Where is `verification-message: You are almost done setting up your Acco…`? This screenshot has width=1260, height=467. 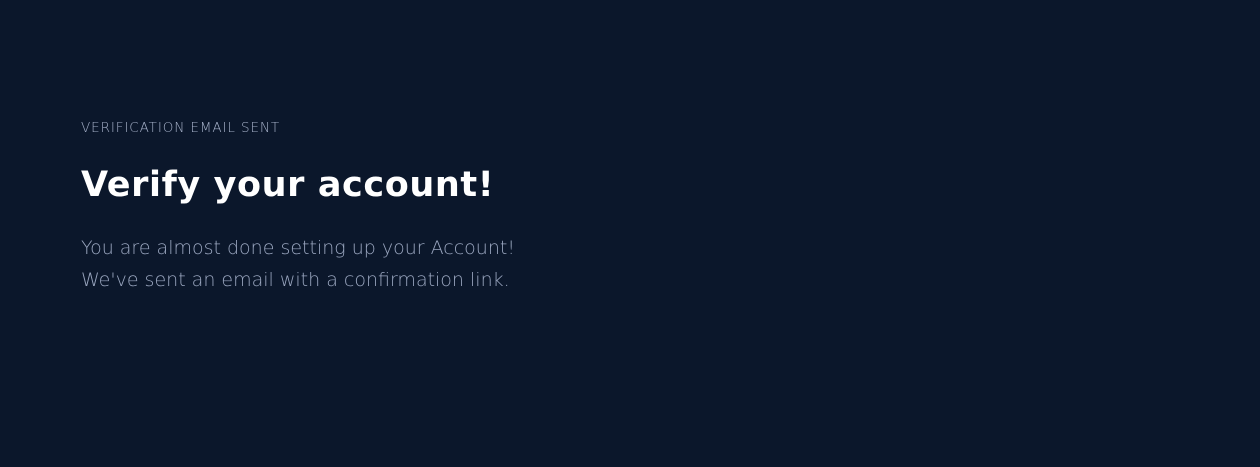
verification-message: You are almost done setting up your Acco… is located at coordinates (298, 264).